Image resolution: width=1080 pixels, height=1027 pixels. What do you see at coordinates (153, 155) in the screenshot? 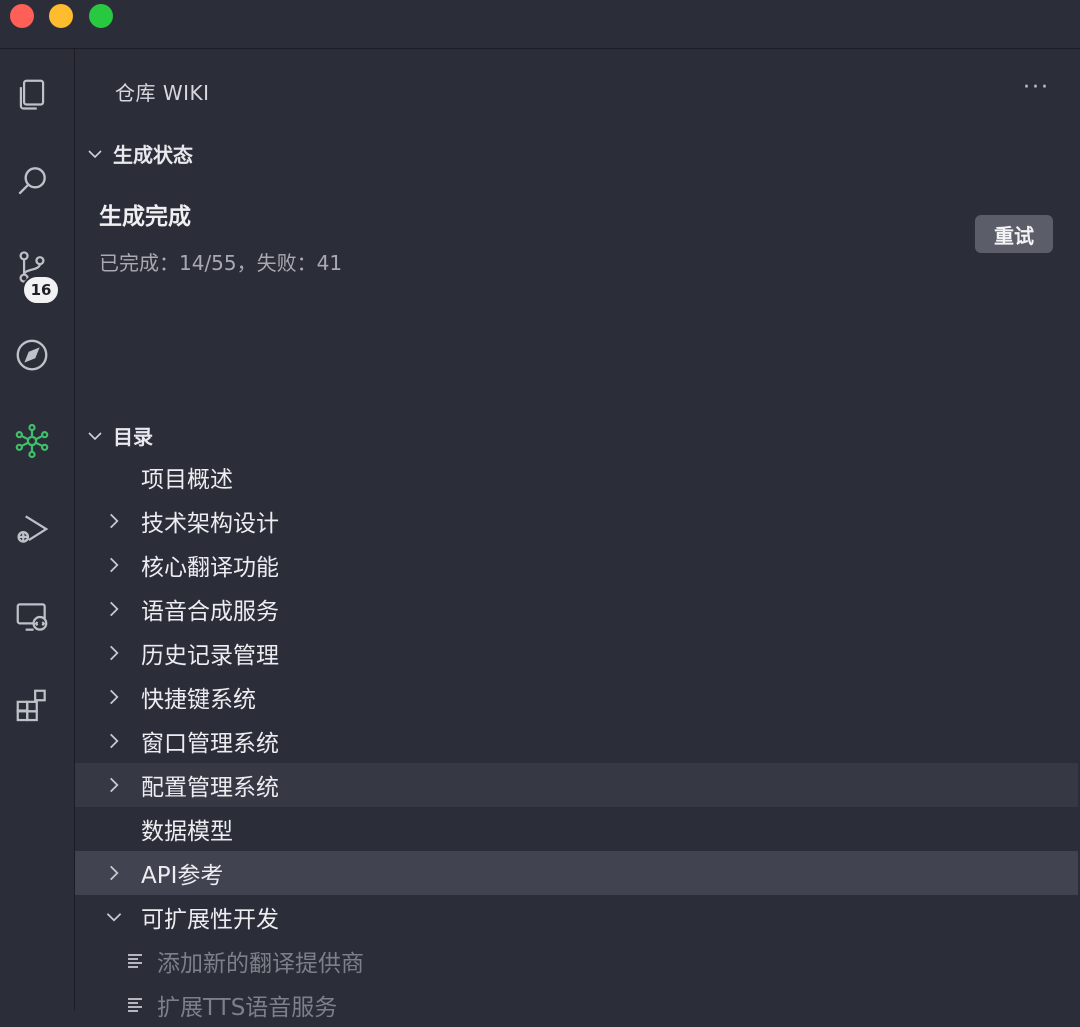
I see `status-section-label: 生成状态` at bounding box center [153, 155].